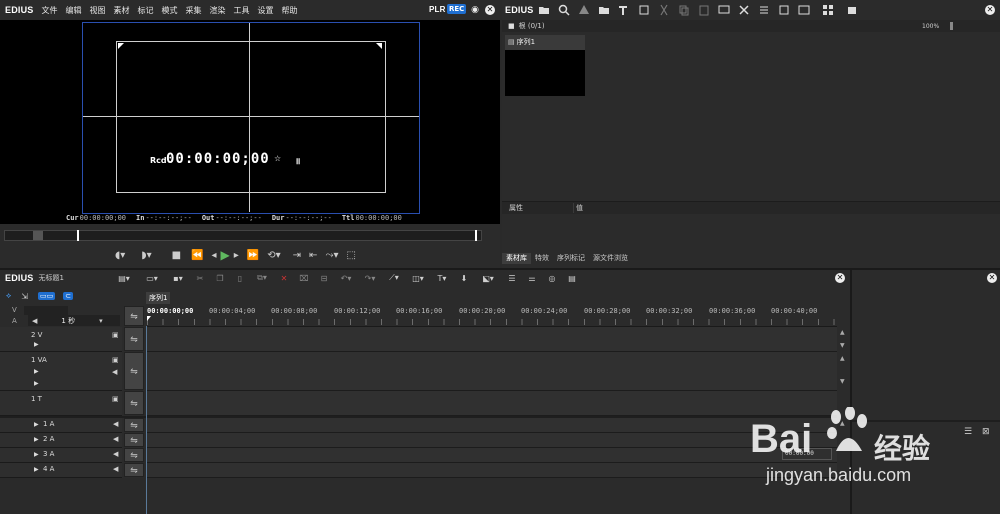 The image size is (1000, 514). What do you see at coordinates (50, 10) in the screenshot?
I see `menu-file: 文件` at bounding box center [50, 10].